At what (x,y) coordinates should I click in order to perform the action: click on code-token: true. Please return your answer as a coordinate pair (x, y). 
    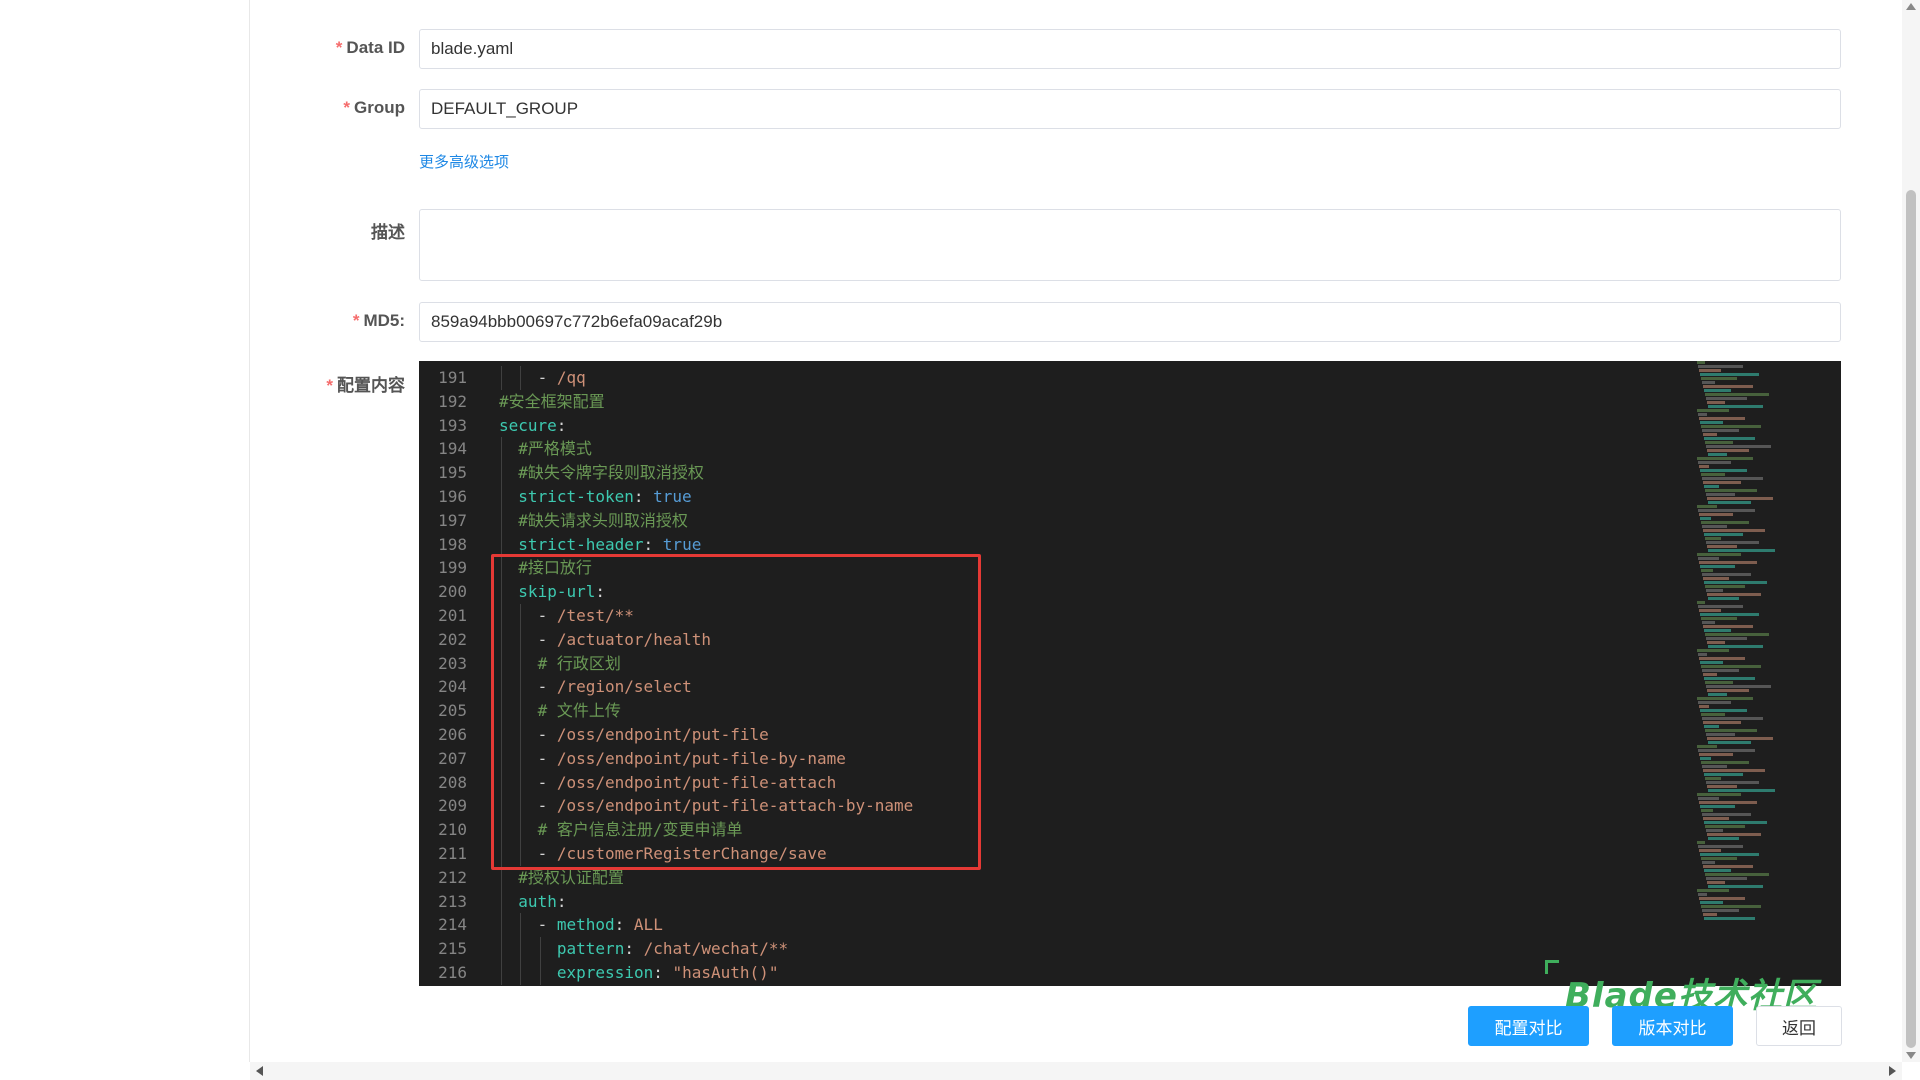
    Looking at the image, I should click on (672, 496).